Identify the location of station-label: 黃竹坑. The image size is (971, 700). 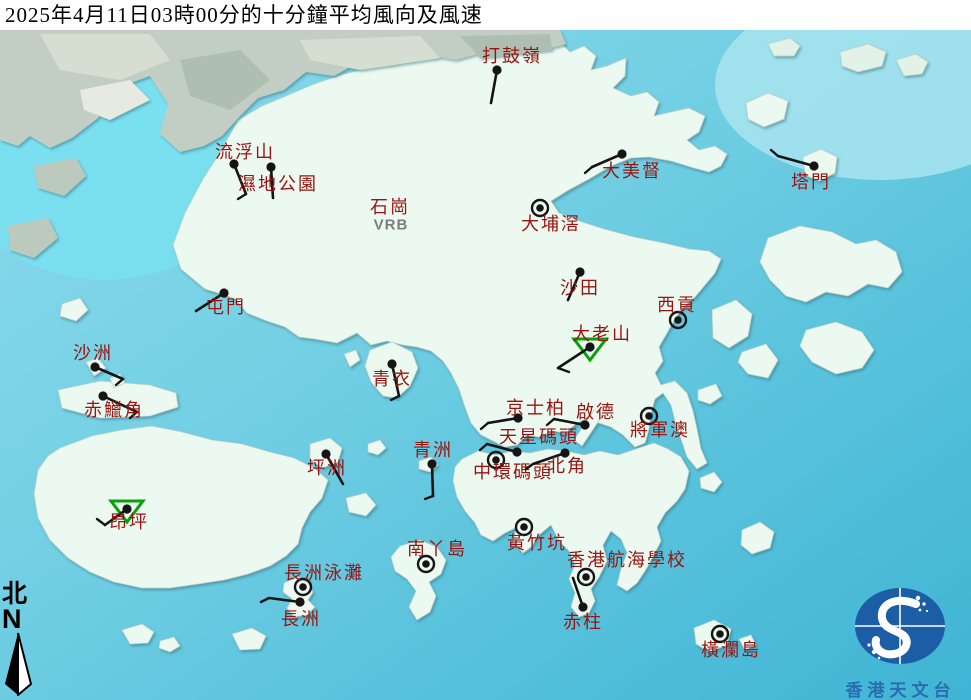
(537, 543).